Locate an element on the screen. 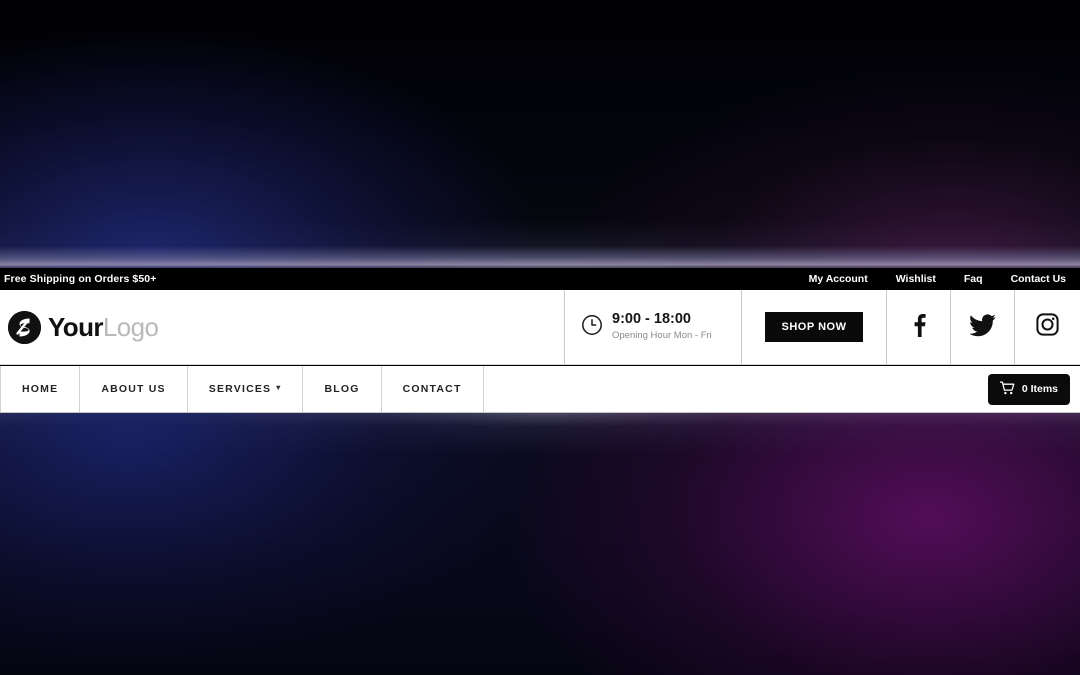 This screenshot has height=675, width=1080. nav-item-label: ABOUT US is located at coordinates (133, 389).